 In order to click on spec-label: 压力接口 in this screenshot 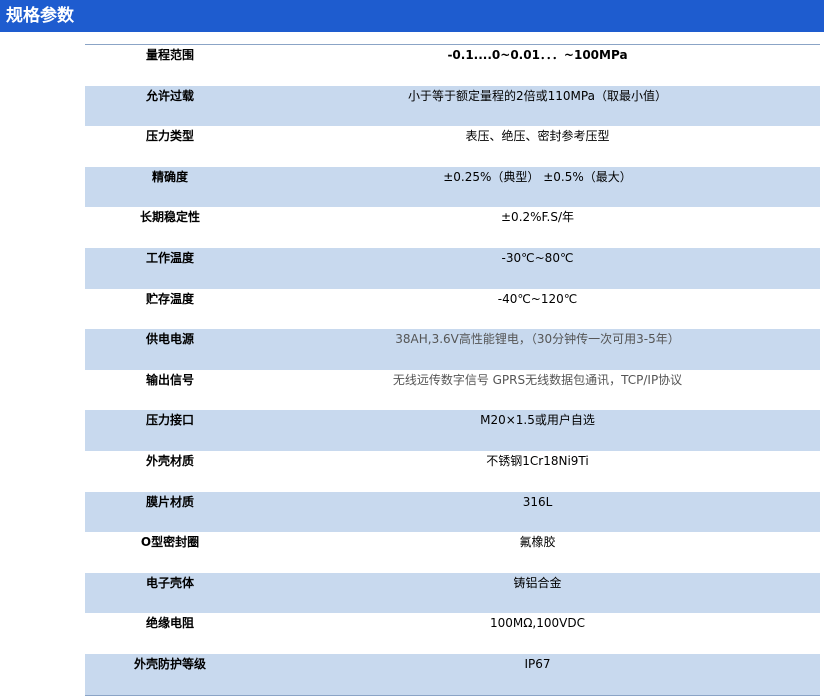, I will do `click(169, 420)`.